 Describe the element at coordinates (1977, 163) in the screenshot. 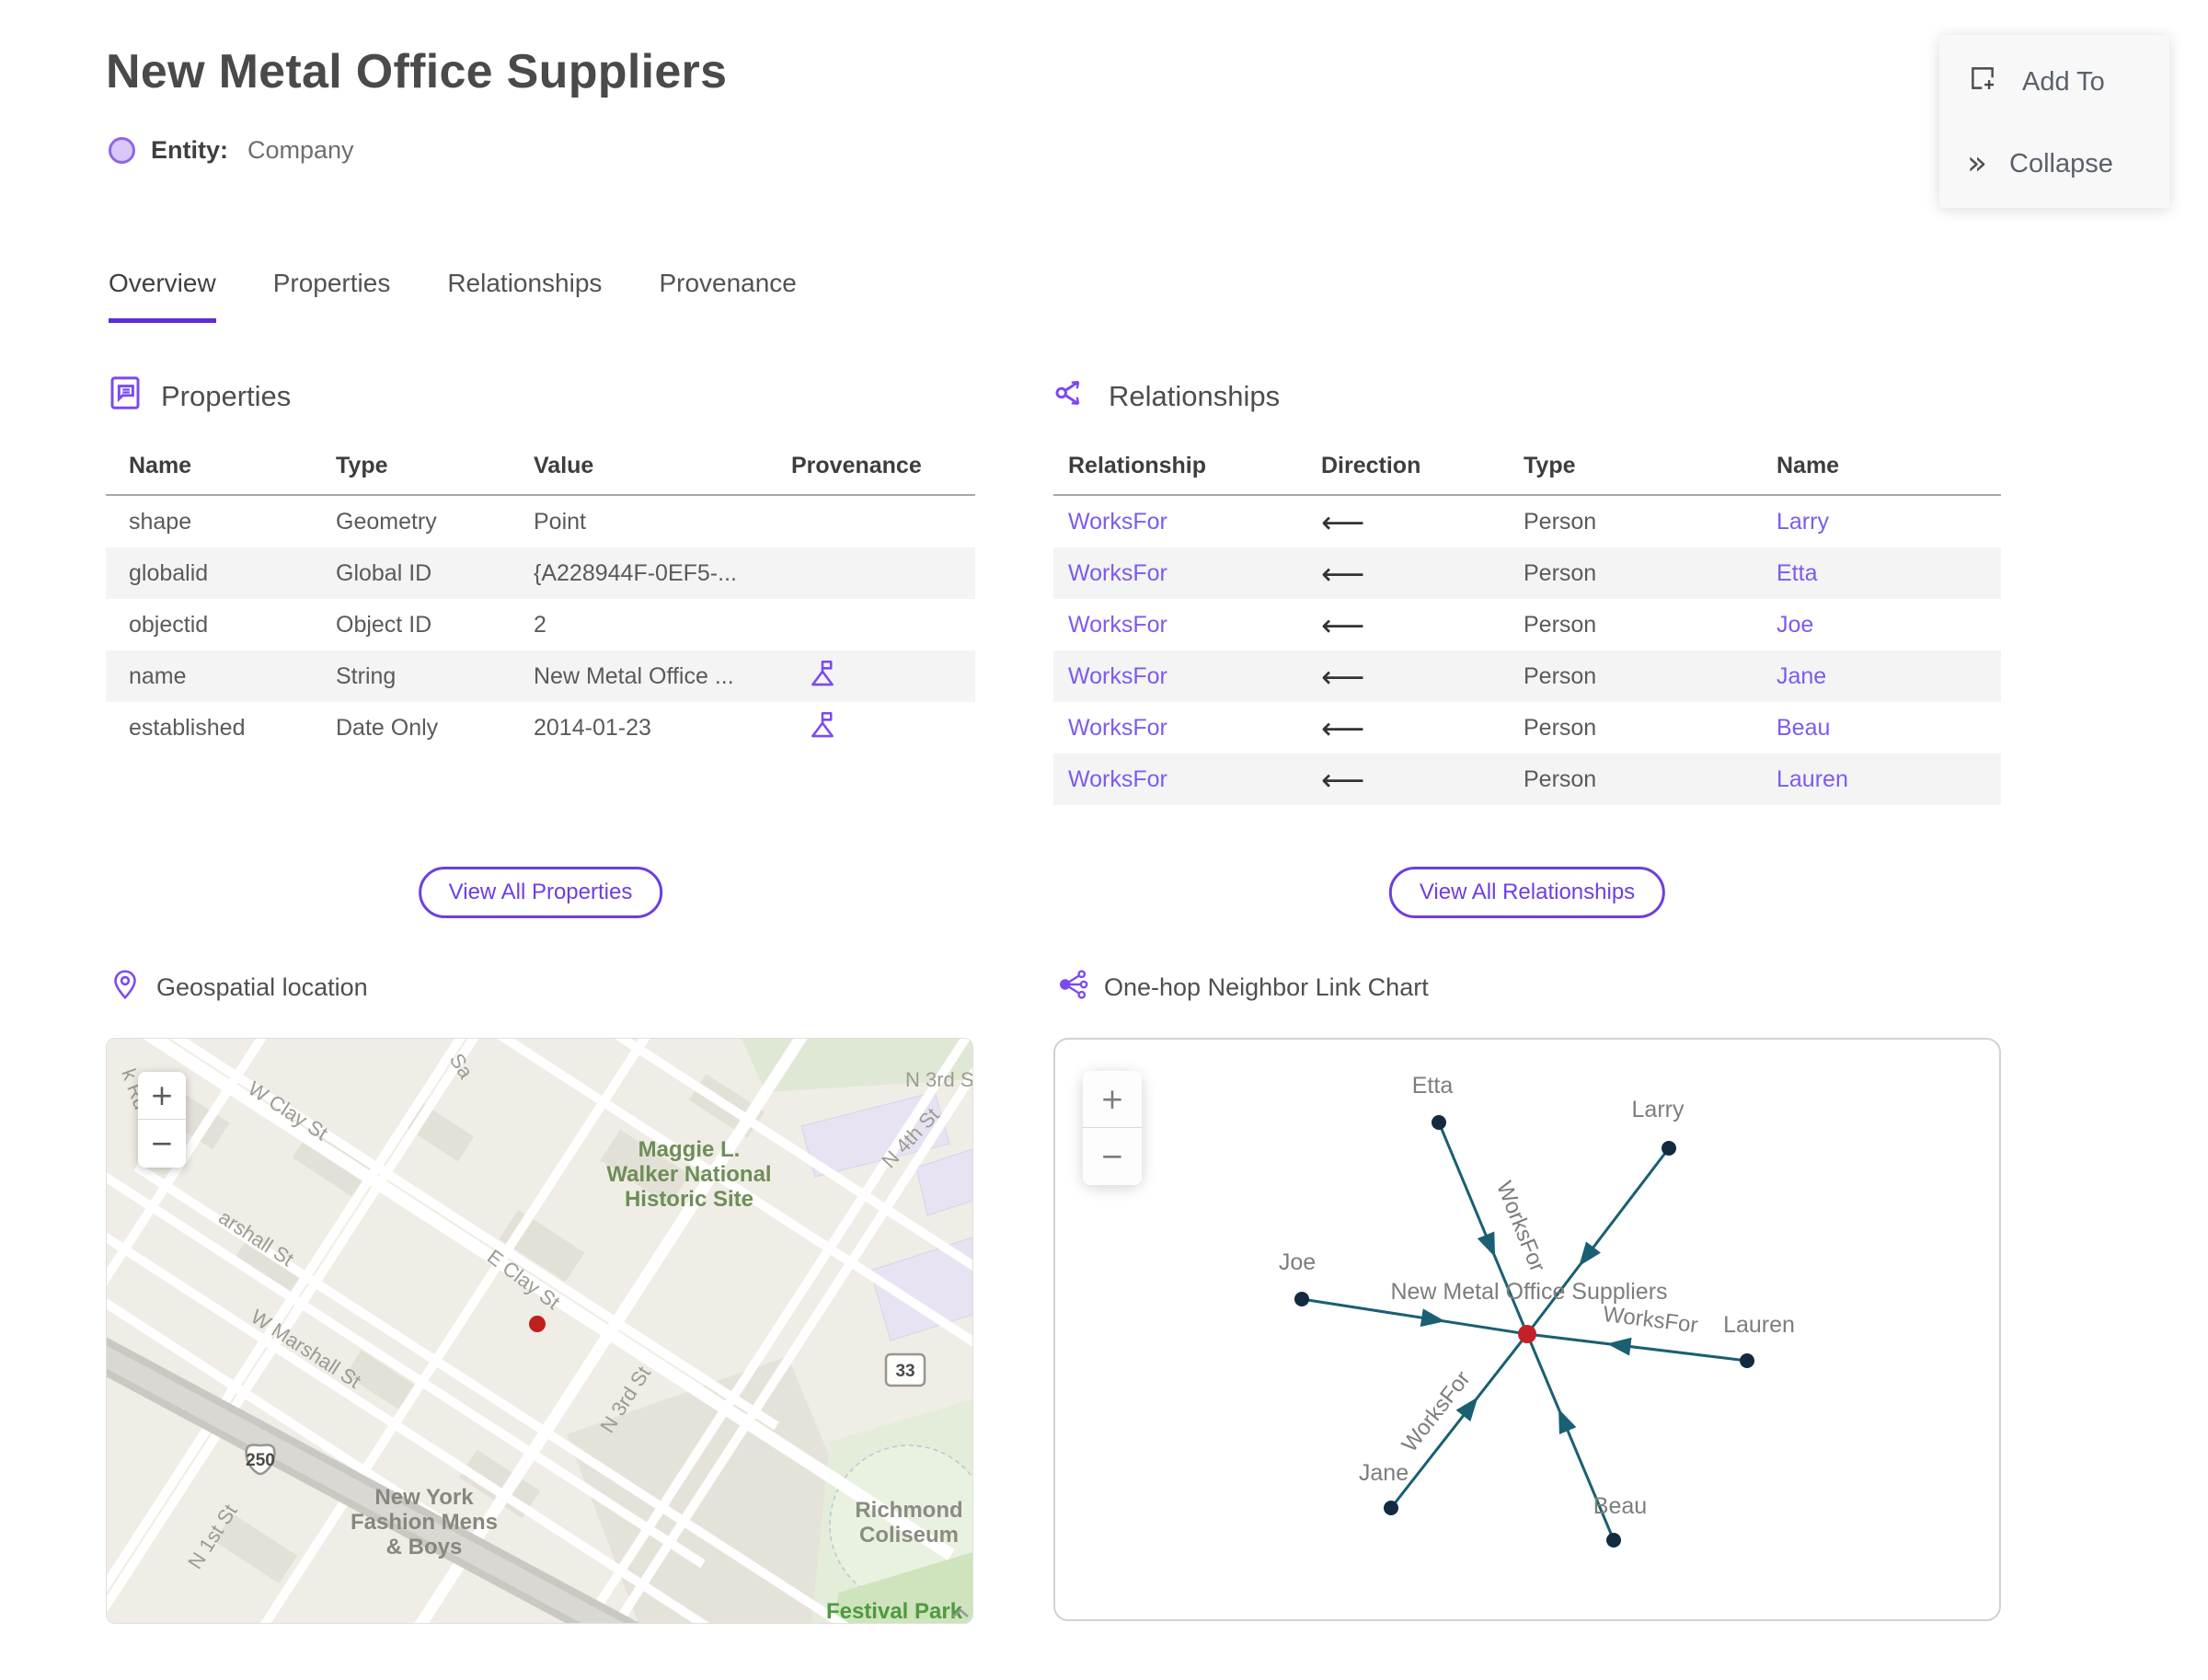

I see `collapse-icon: »` at that location.